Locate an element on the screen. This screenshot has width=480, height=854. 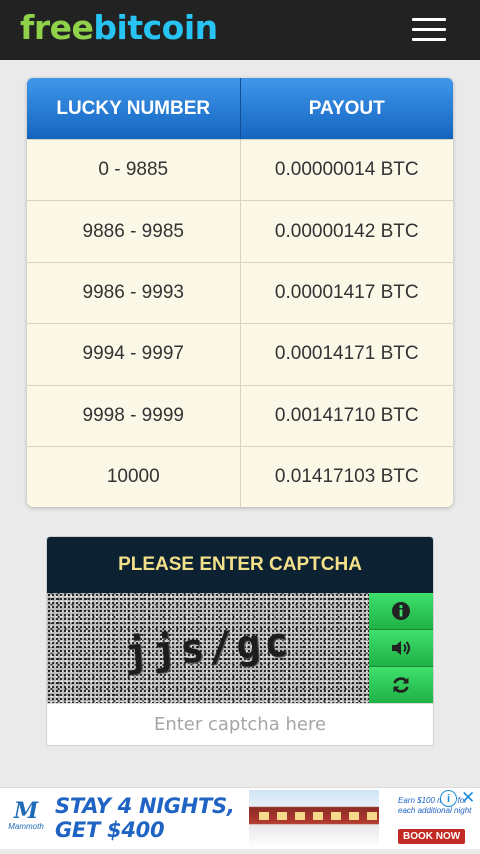
captcha-row: jjs/gc is located at coordinates (240, 648).